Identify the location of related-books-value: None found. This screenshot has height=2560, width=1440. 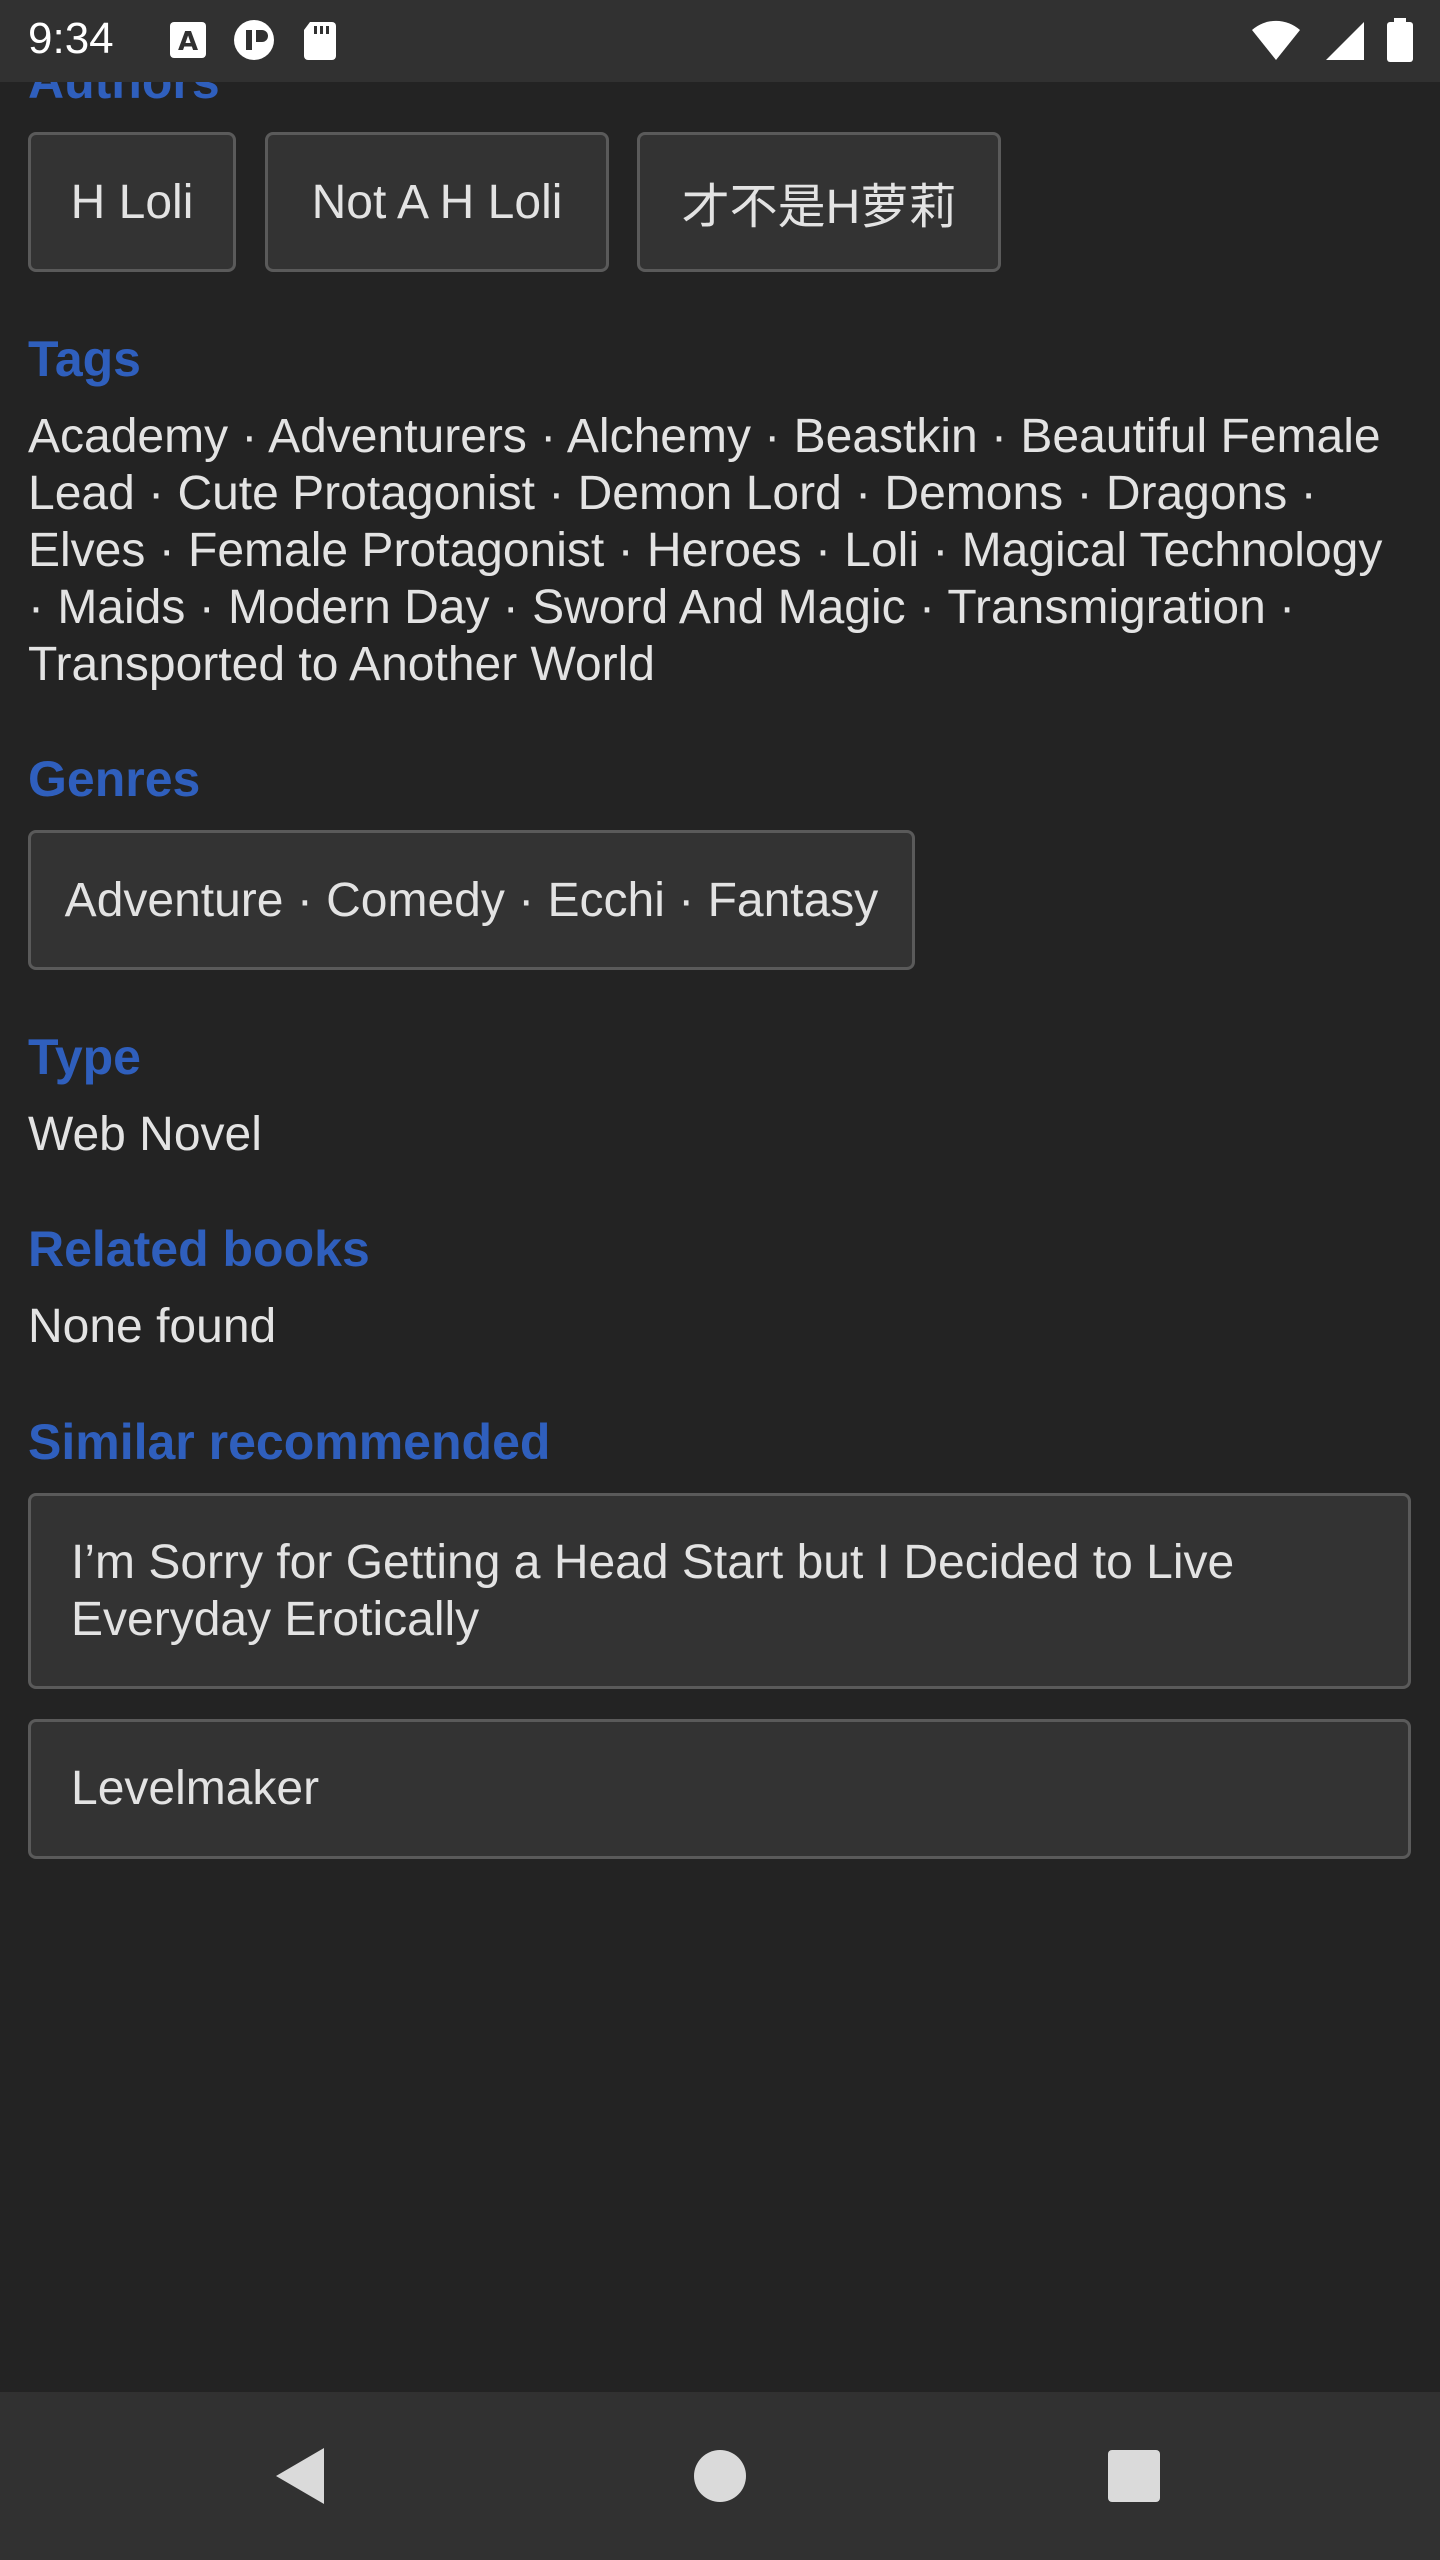
(152, 1326).